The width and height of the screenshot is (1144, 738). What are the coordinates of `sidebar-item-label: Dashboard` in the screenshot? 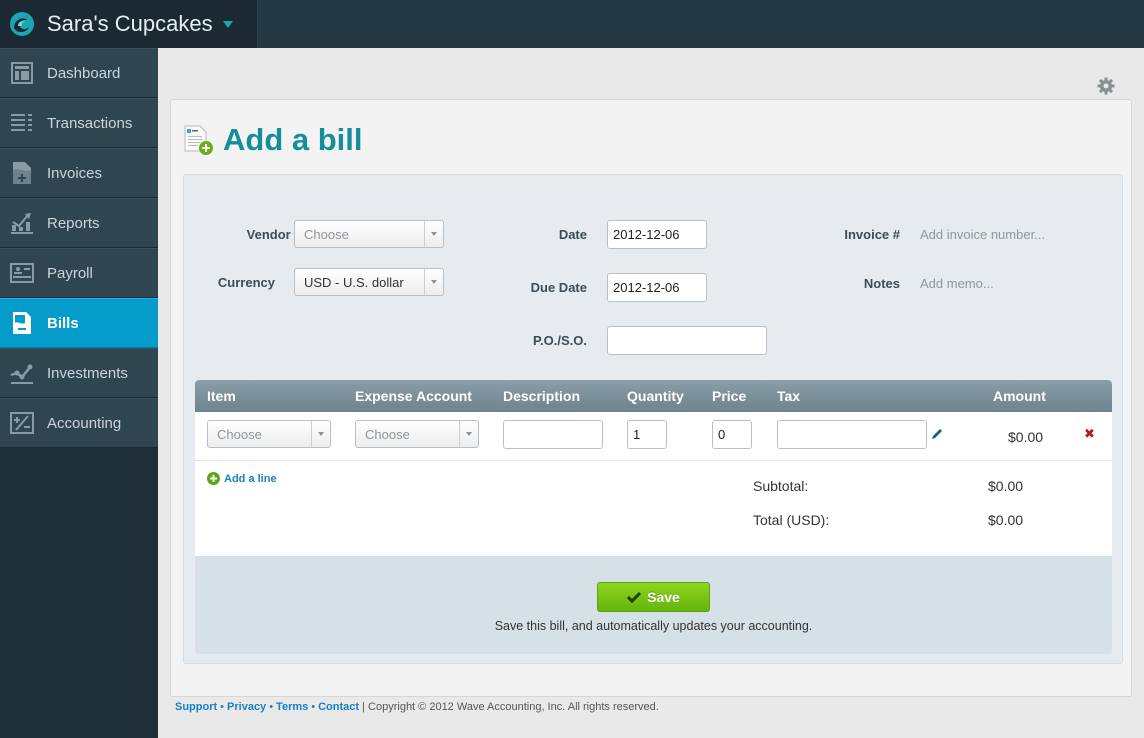 It's located at (84, 73).